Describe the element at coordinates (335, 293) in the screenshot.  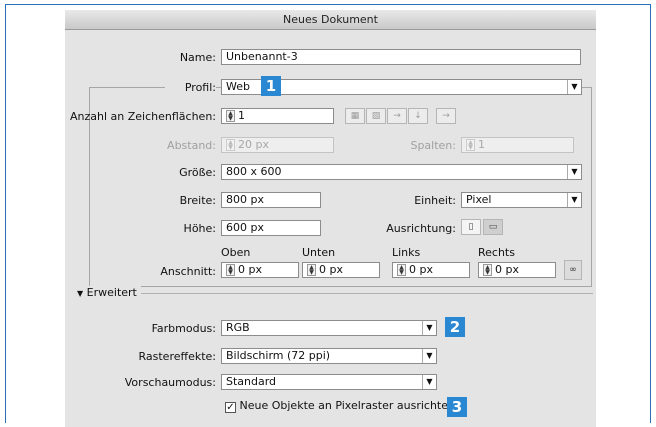
I see `divider` at that location.